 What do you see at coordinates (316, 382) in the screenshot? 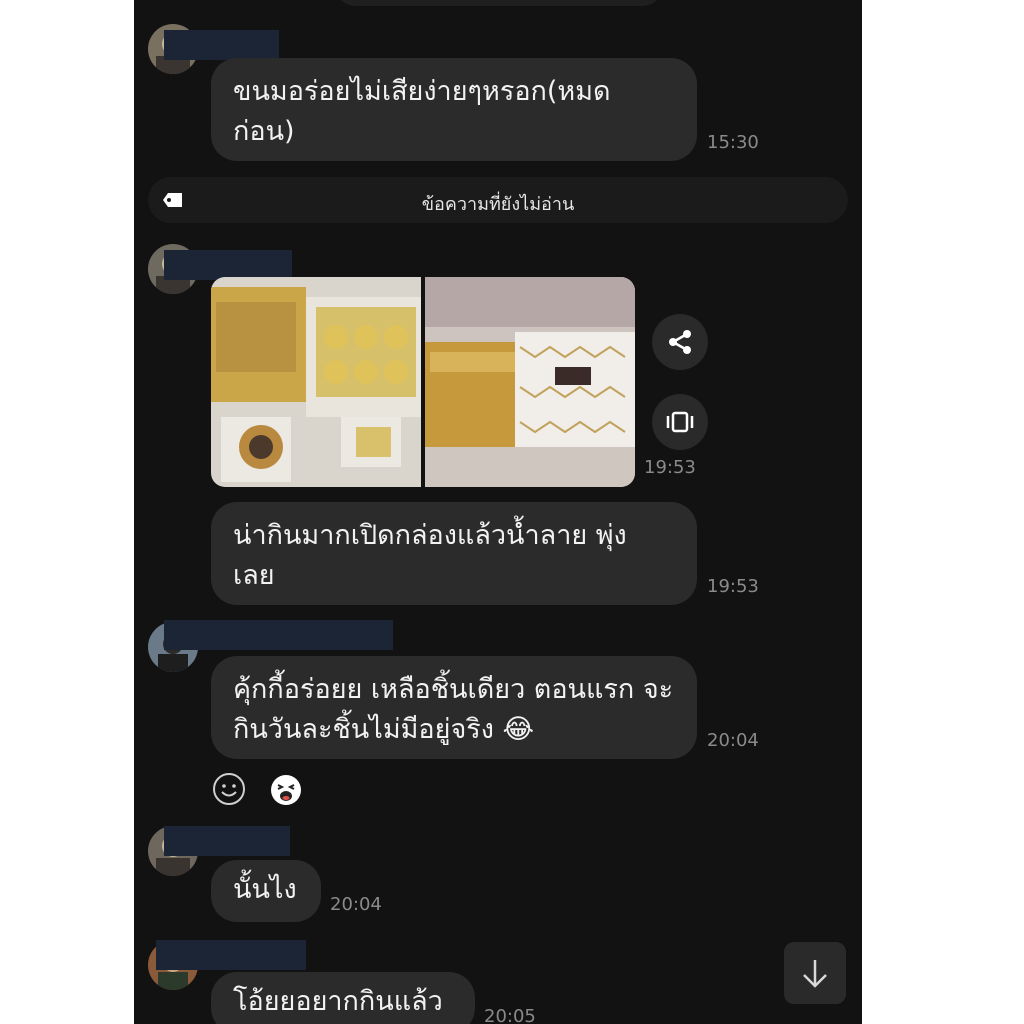
I see `photo-cookies` at bounding box center [316, 382].